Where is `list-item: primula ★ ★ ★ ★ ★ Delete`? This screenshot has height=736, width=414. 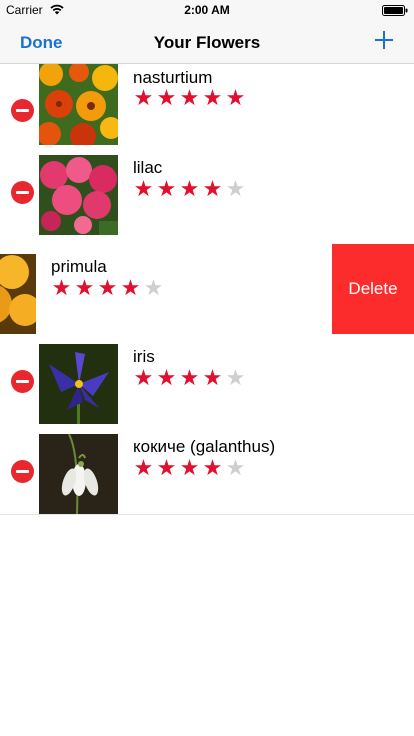 list-item: primula ★ ★ ★ ★ ★ Delete is located at coordinates (207, 289).